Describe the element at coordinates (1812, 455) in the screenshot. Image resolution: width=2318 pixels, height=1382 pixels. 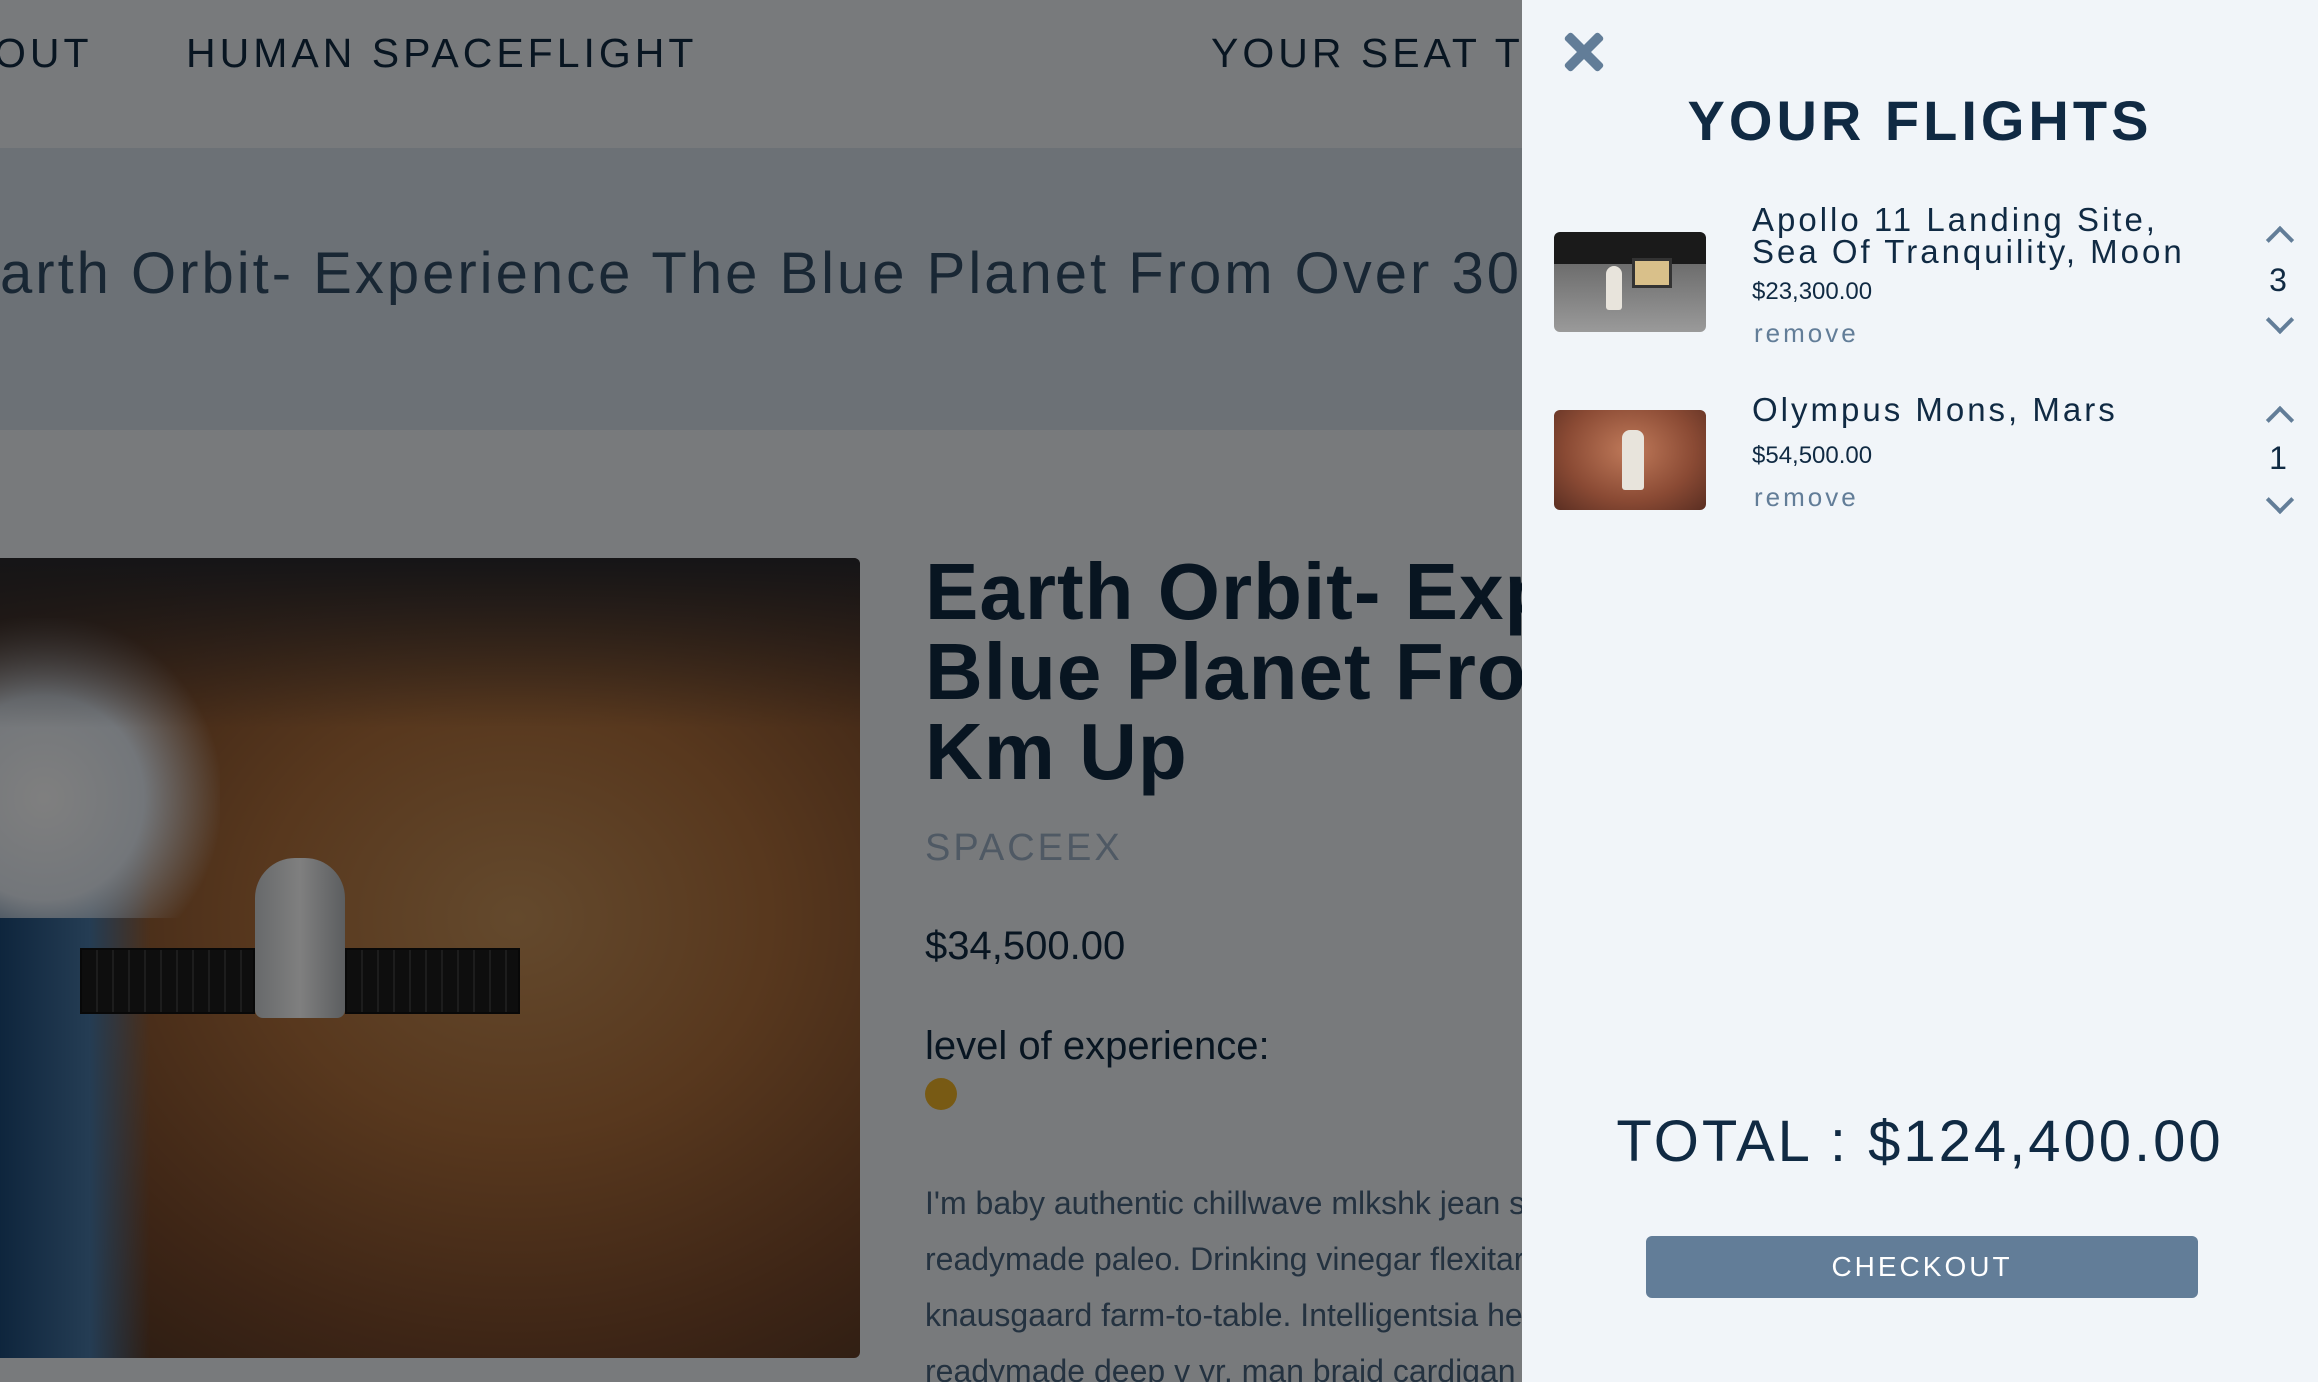
I see `cart-item-price: $54,500.00` at that location.